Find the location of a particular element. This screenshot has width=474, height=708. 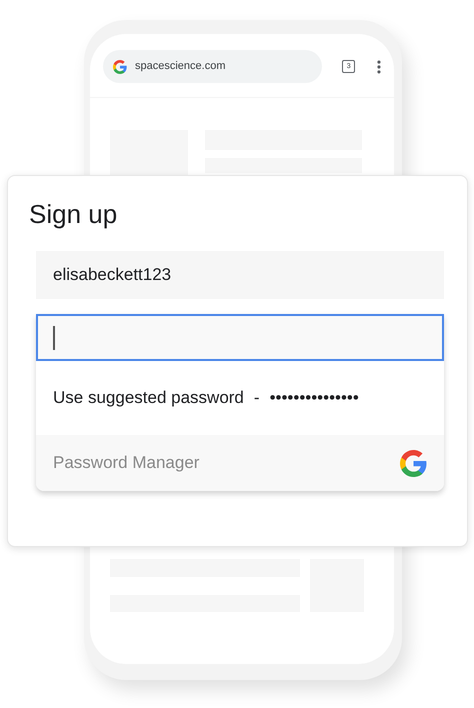

text-cursor is located at coordinates (53, 338).